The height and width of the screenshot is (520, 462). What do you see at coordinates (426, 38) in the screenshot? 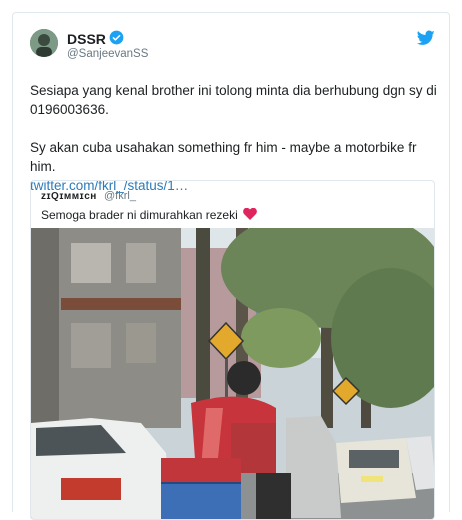
I see `twitter-bird-icon` at bounding box center [426, 38].